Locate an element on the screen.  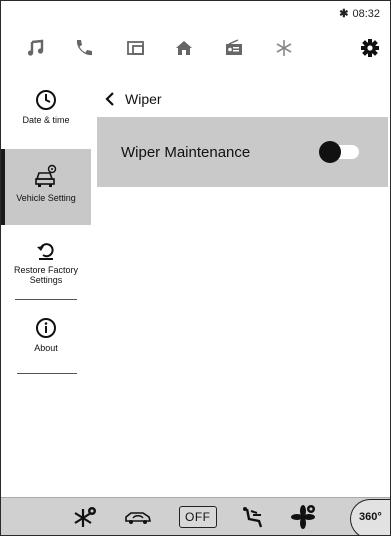
clock-icon is located at coordinates (46, 100).